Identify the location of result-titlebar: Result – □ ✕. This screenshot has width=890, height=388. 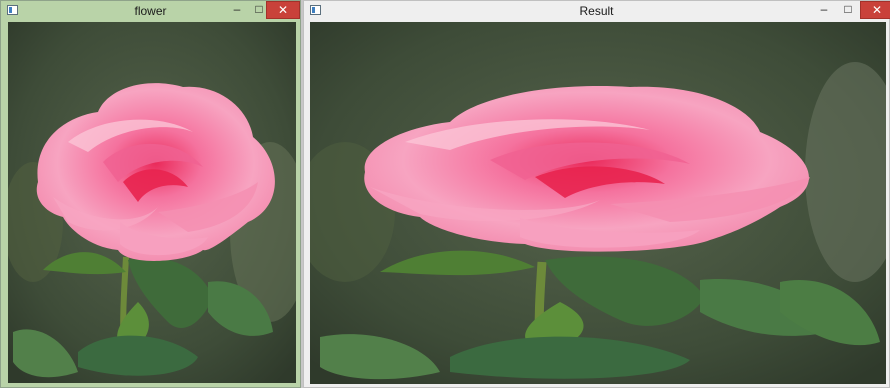
(597, 11).